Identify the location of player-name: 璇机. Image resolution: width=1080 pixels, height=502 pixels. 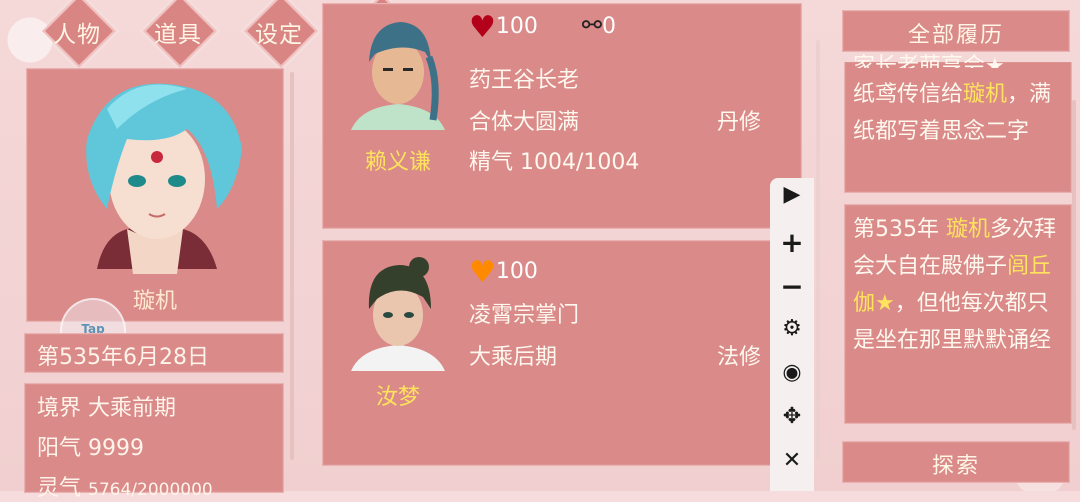
(154, 301).